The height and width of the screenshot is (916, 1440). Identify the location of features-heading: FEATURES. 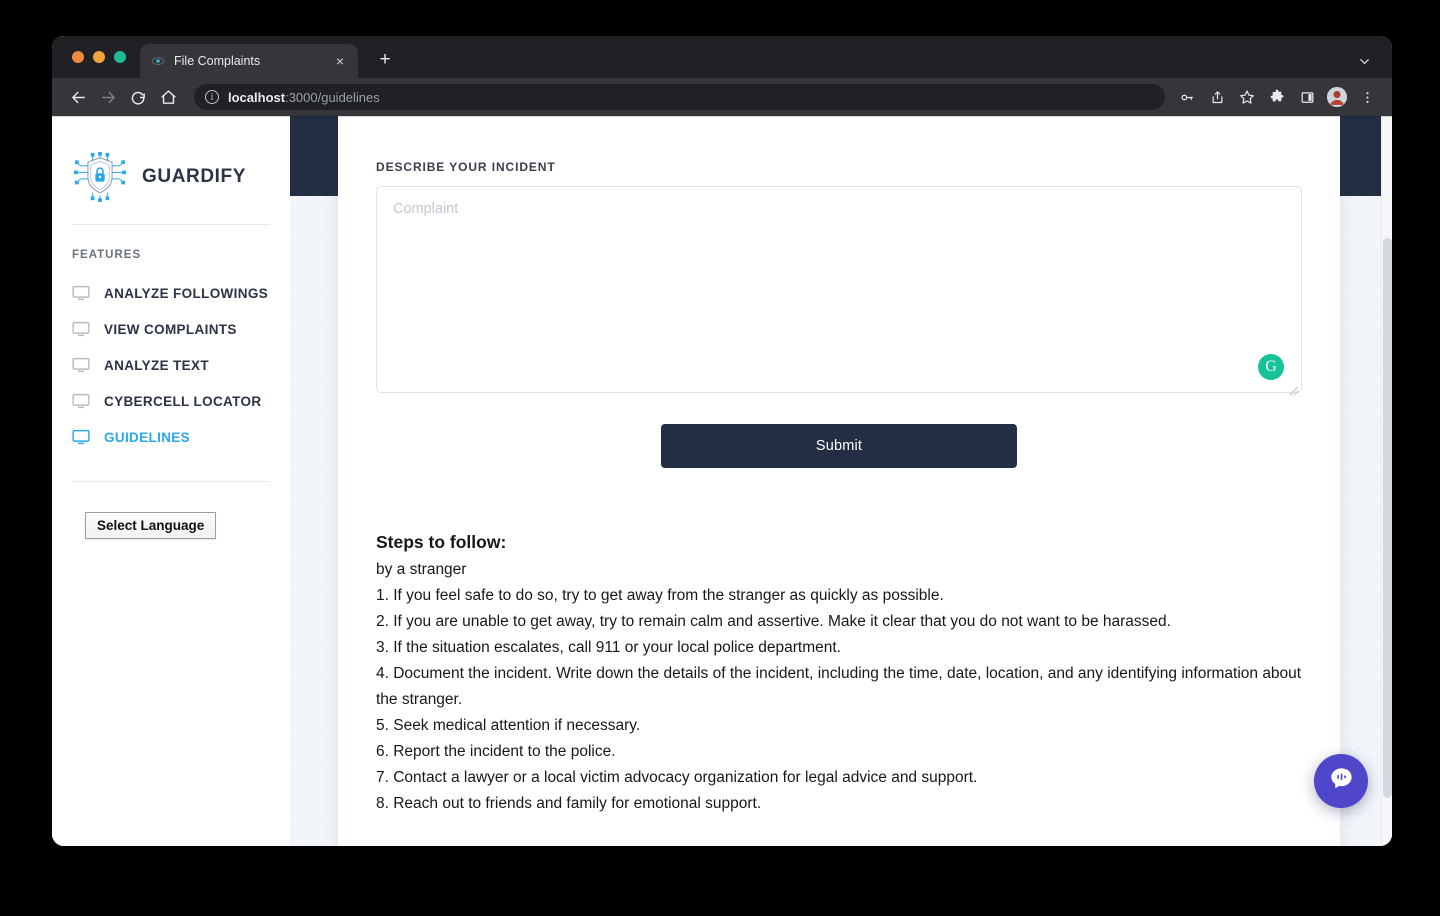
(107, 255).